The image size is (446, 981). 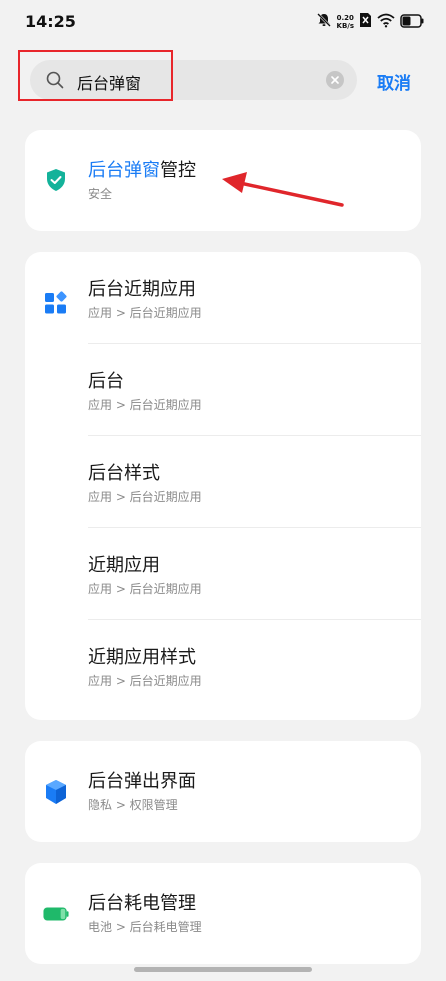 What do you see at coordinates (145, 927) in the screenshot?
I see `result-subtitle: 电池 > 后台耗电管理` at bounding box center [145, 927].